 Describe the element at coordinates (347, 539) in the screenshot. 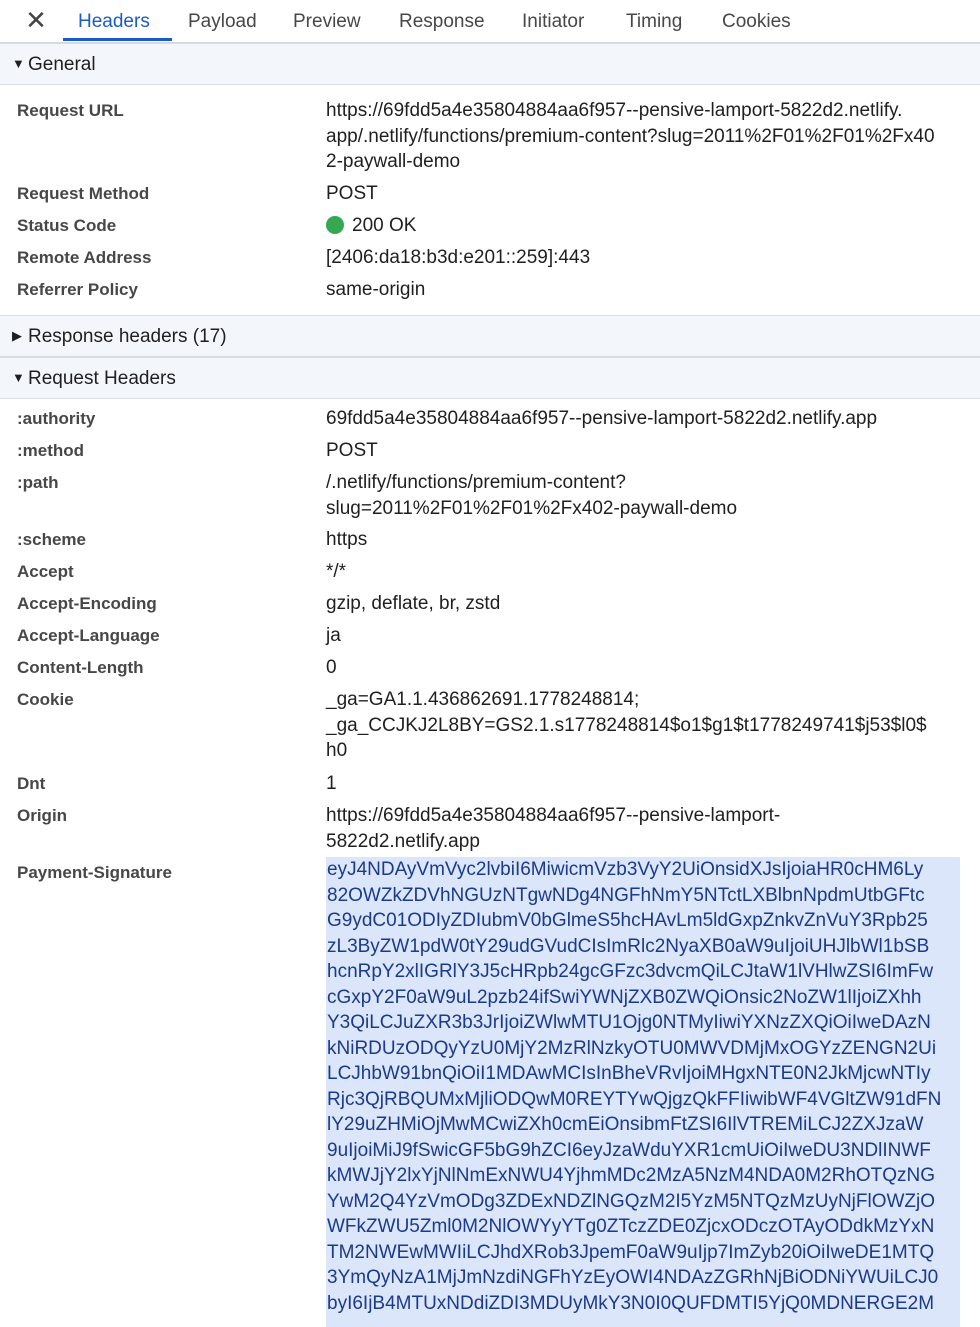

I see `header-value: https` at that location.